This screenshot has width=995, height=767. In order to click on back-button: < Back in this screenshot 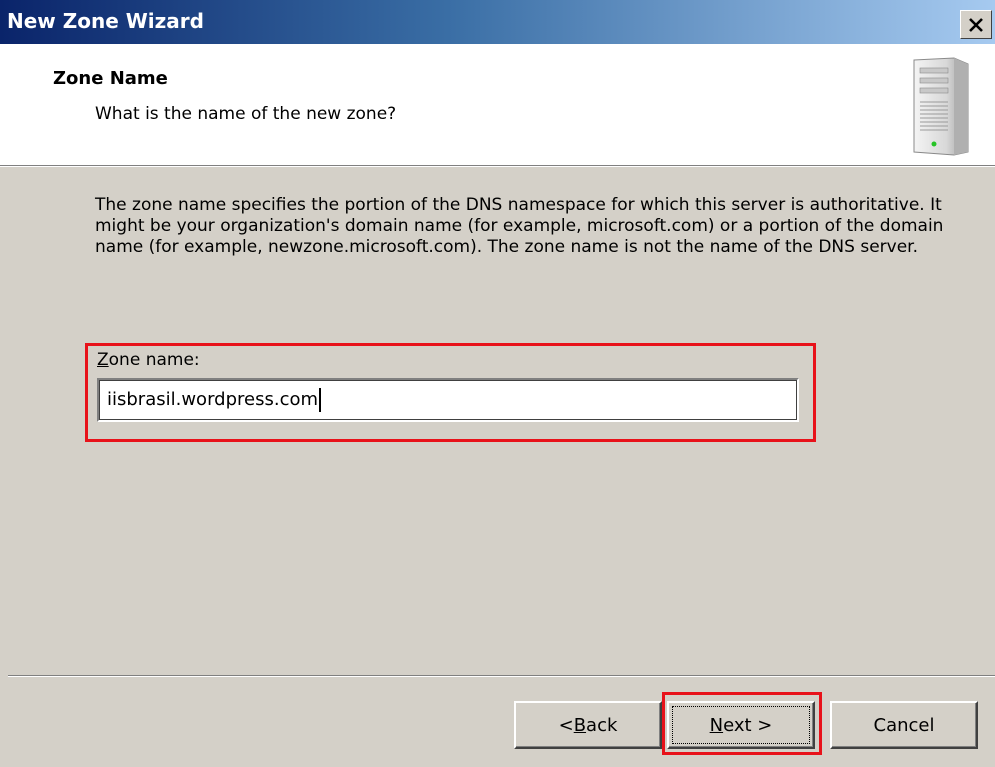, I will do `click(588, 725)`.